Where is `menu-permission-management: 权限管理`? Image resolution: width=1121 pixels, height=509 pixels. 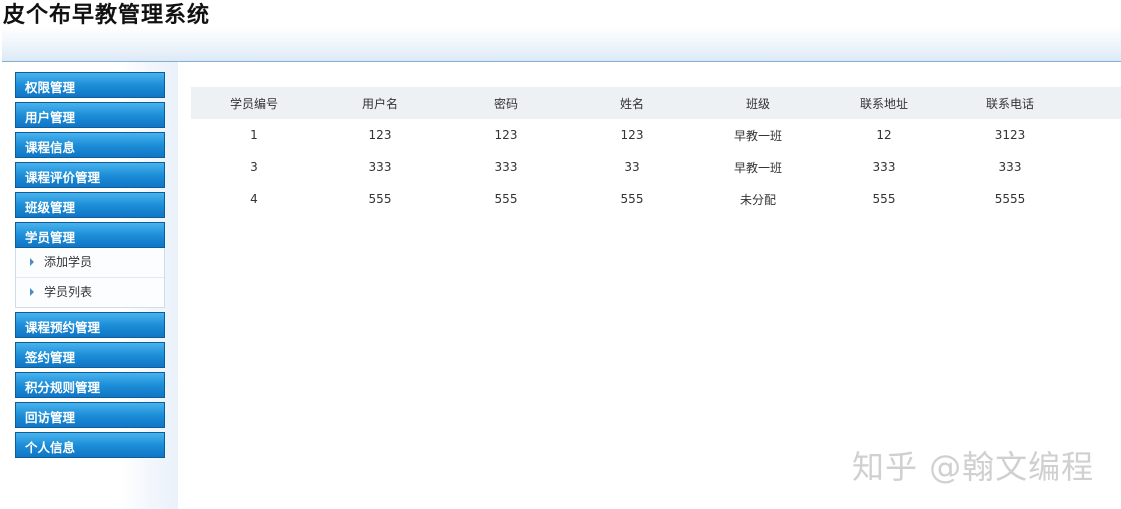 menu-permission-management: 权限管理 is located at coordinates (90, 85).